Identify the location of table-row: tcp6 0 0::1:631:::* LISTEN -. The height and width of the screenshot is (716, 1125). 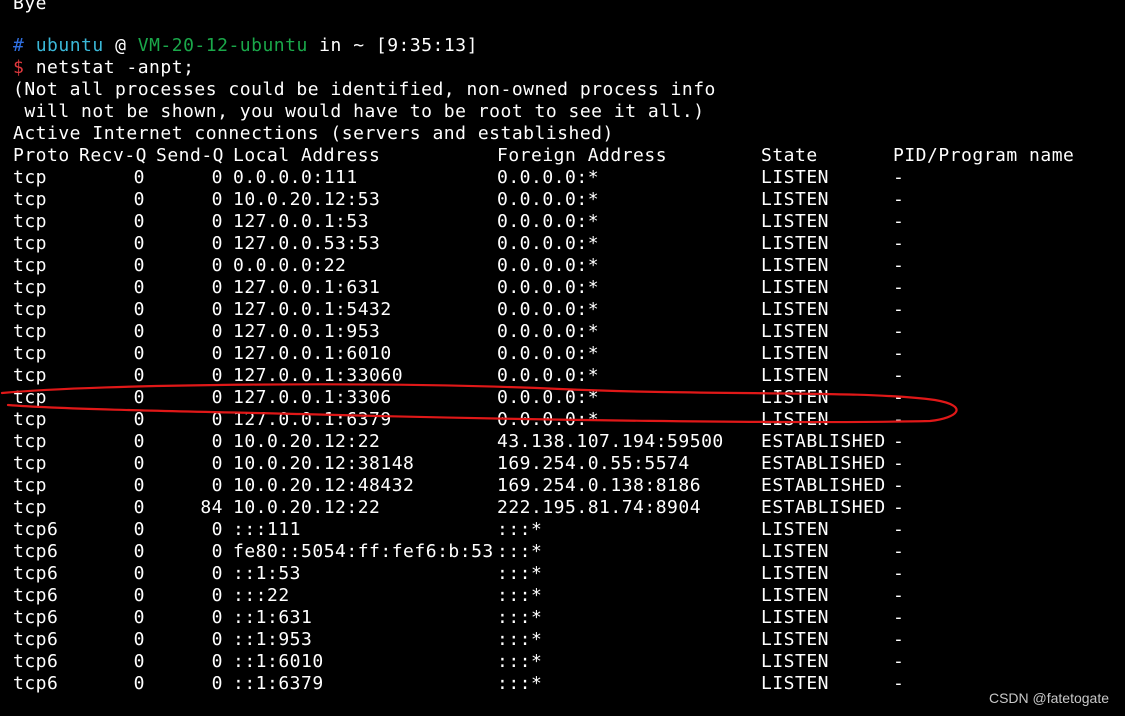
(562, 618).